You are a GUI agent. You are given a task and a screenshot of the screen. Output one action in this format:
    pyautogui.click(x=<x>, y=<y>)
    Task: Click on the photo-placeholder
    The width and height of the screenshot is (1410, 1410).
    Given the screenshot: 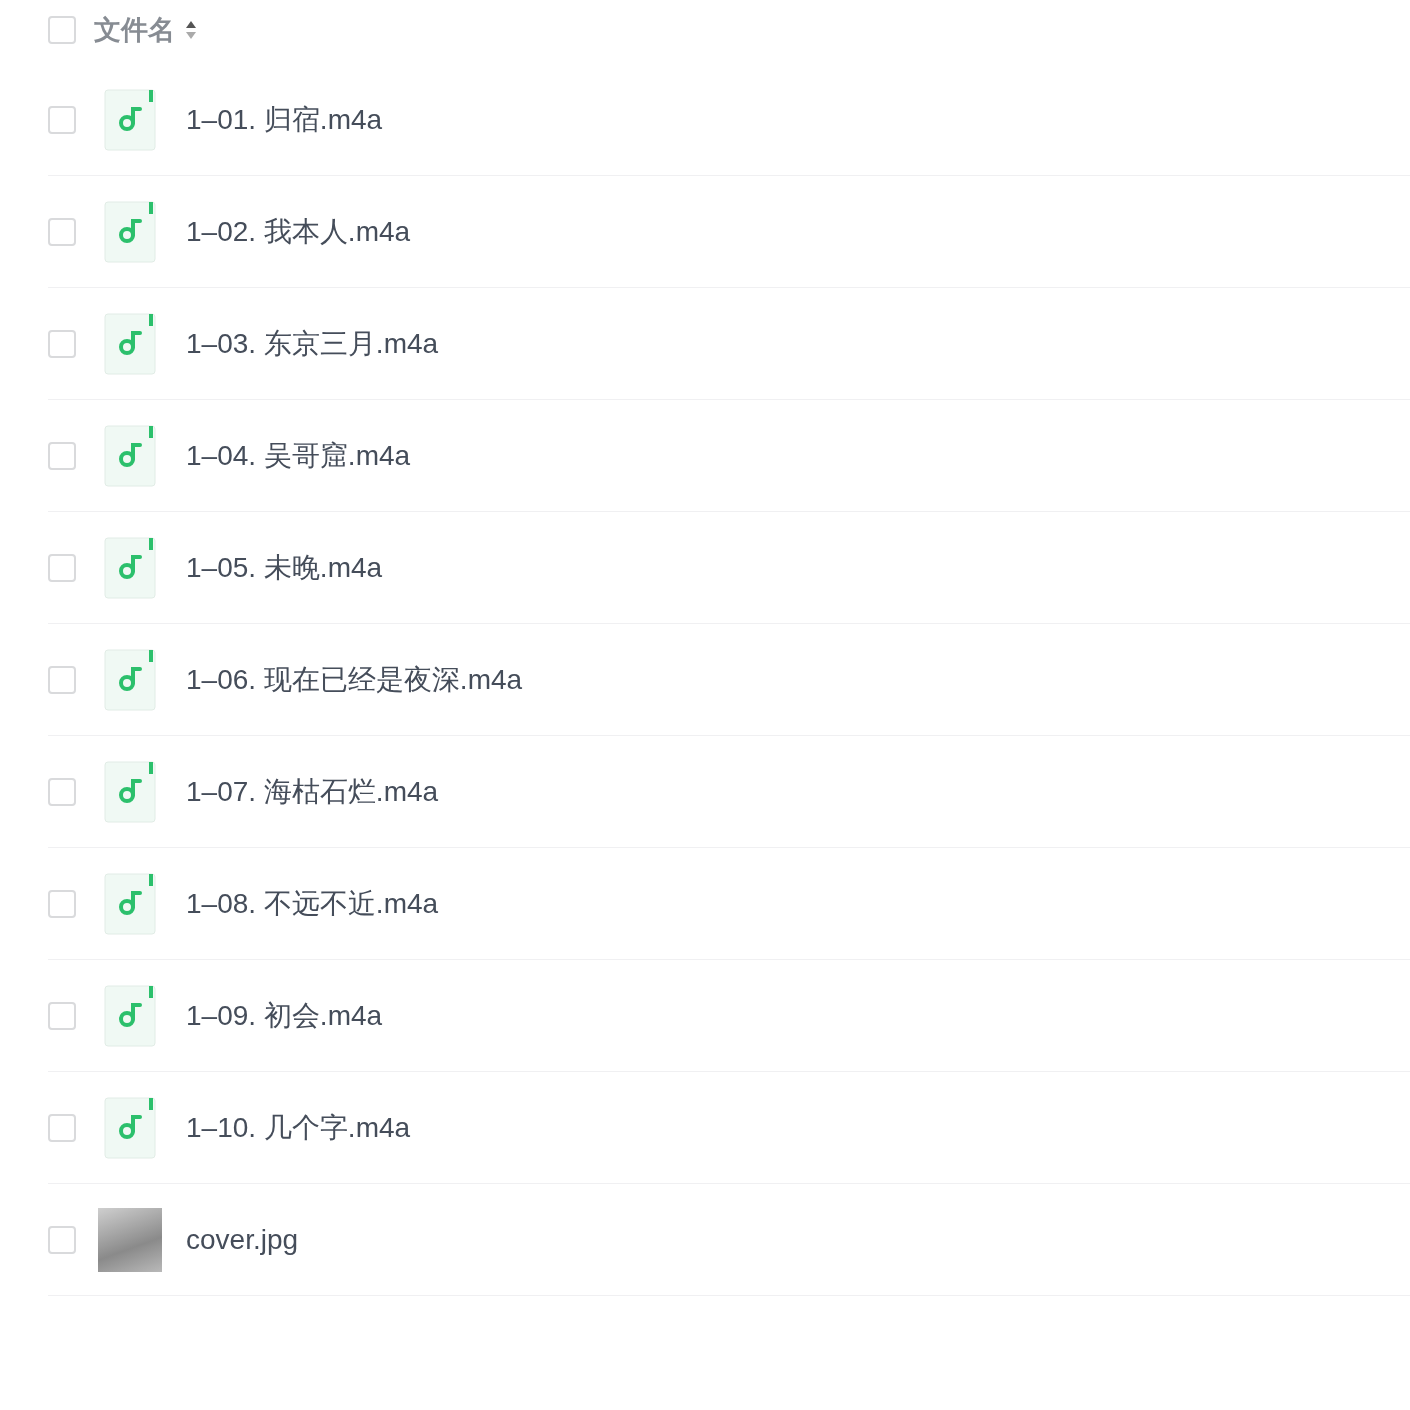 What is the action you would take?
    pyautogui.click(x=130, y=1239)
    